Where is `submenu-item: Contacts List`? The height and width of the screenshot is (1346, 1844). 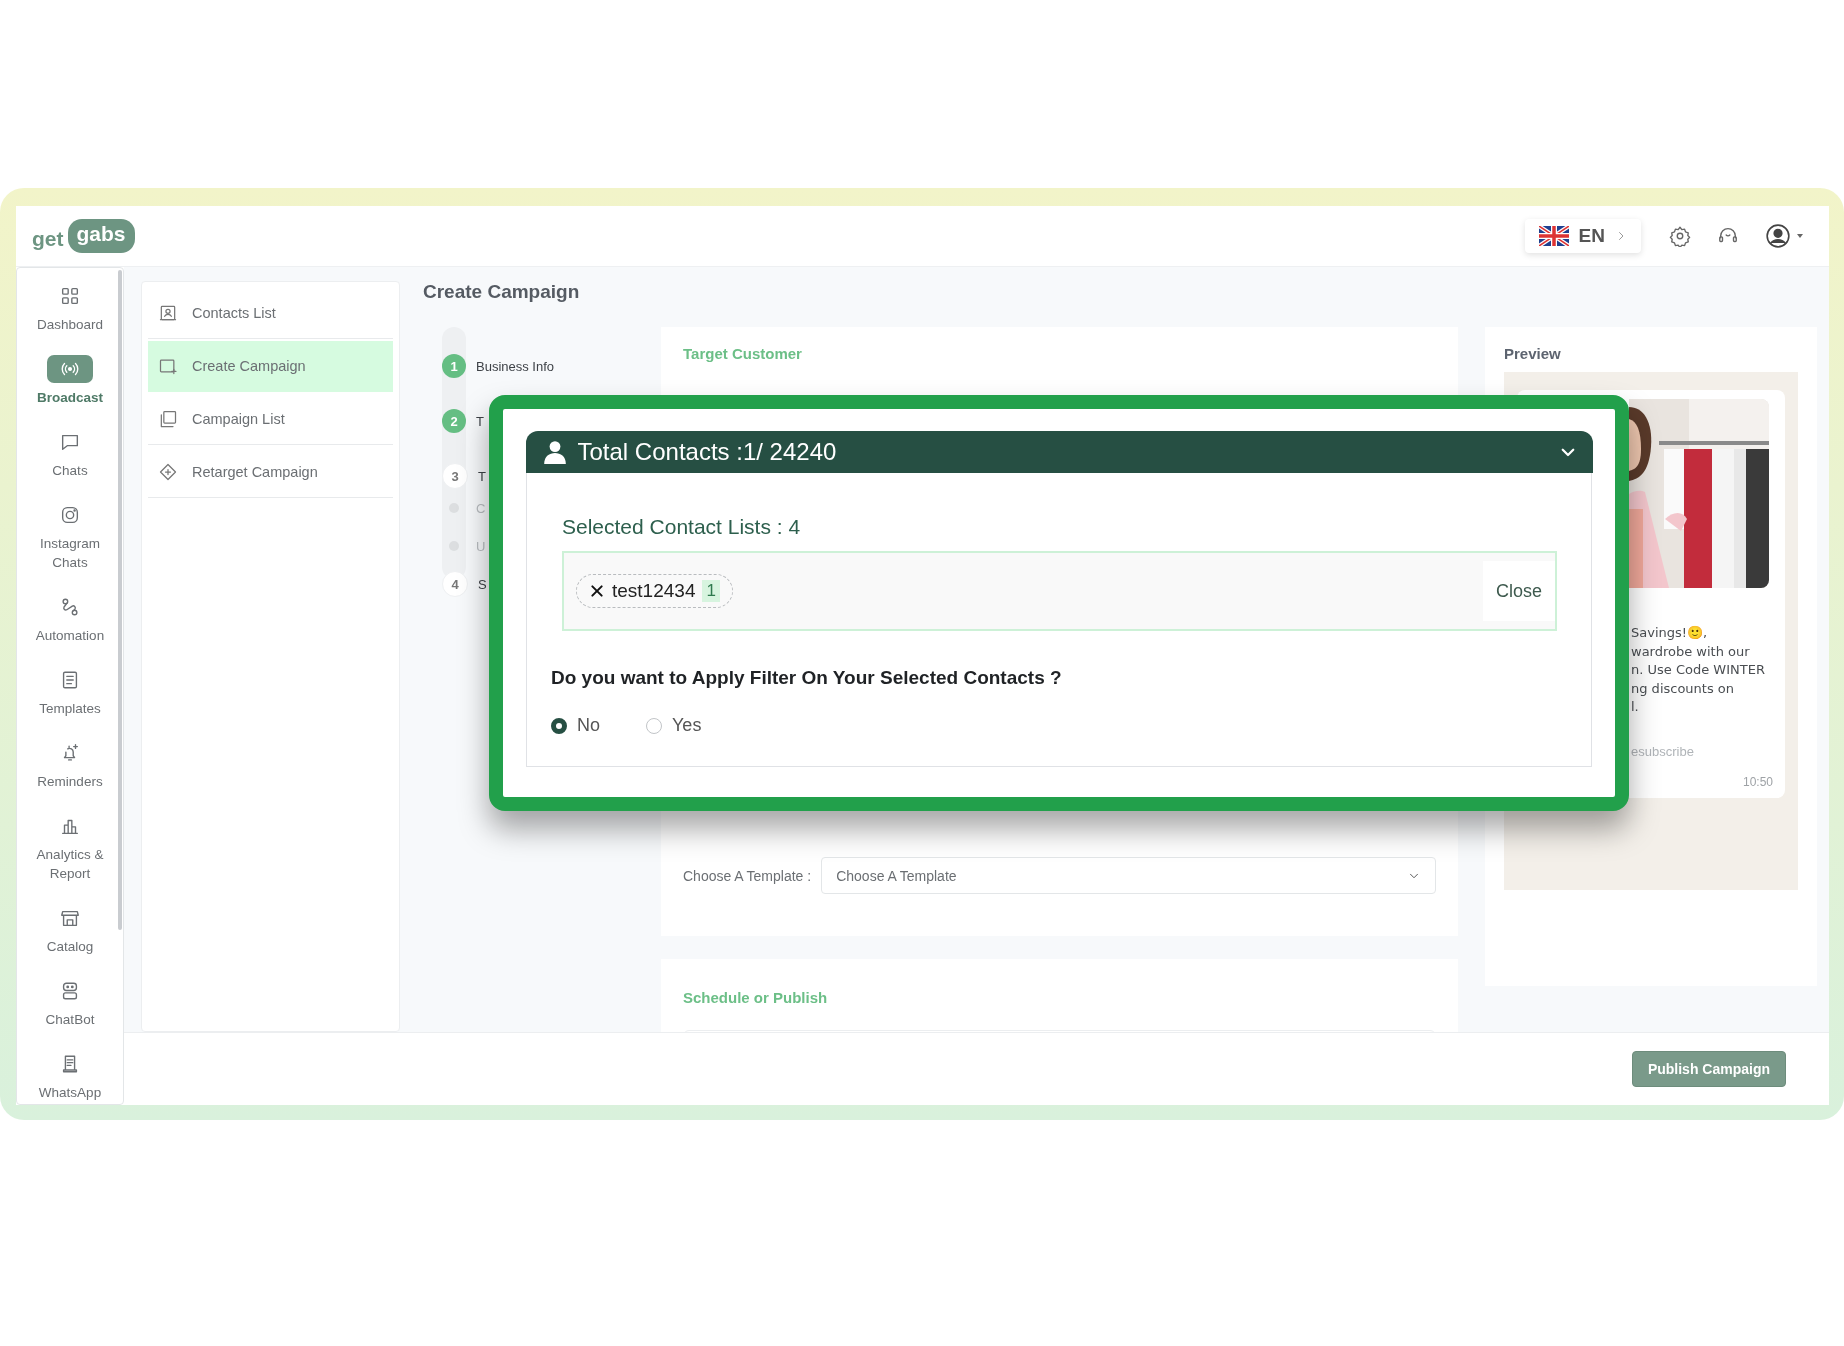
submenu-item: Contacts List is located at coordinates (270, 313).